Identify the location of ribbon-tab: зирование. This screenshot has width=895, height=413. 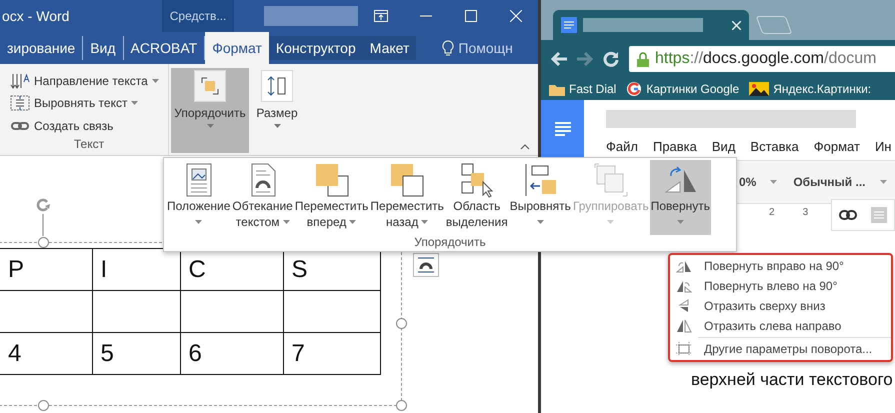
(42, 48).